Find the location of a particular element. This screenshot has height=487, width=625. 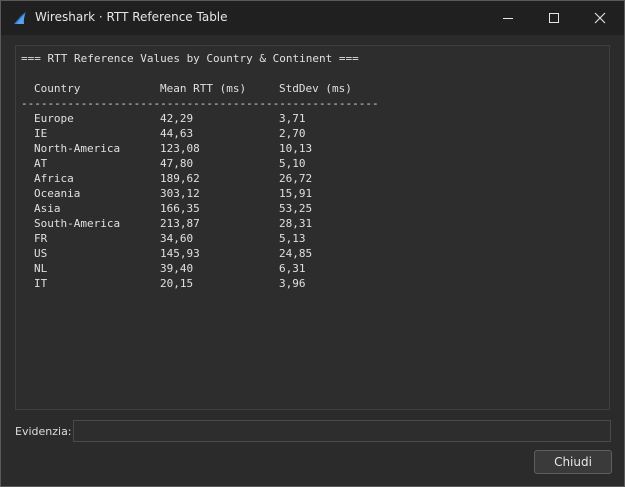

mean-rtt-cell: 189,62 is located at coordinates (180, 178).